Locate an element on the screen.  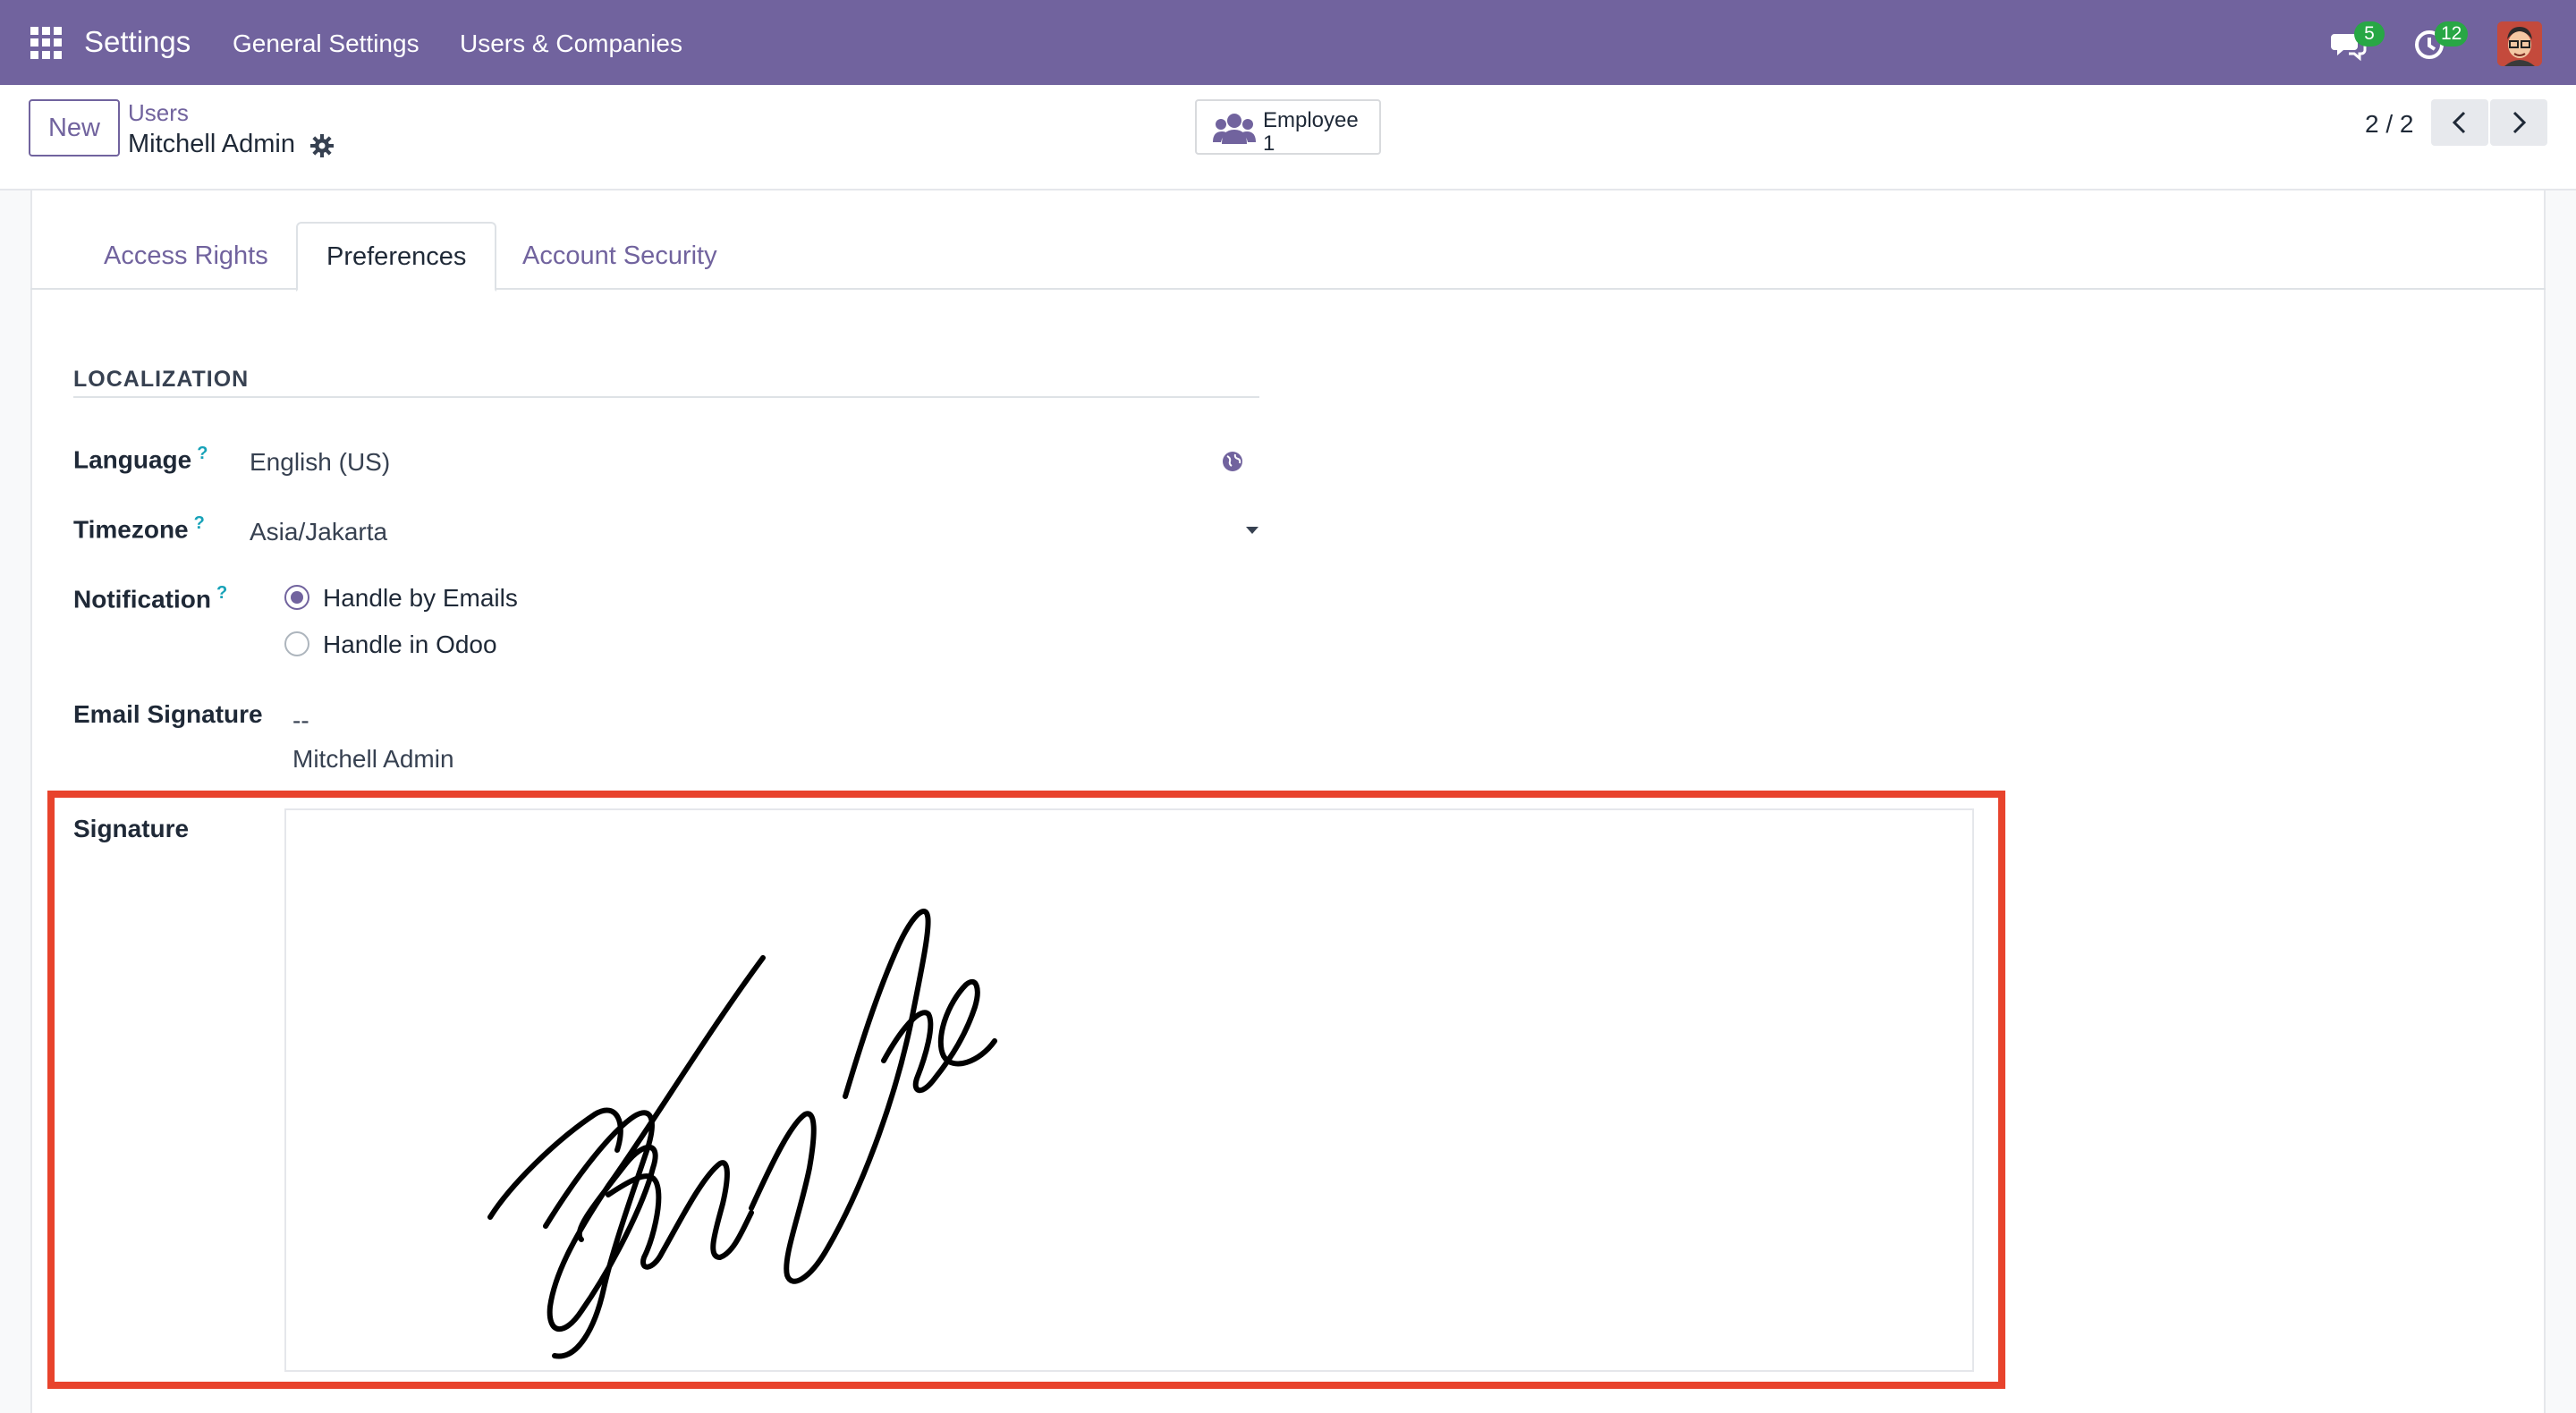
user-avatar-image is located at coordinates (2519, 43).